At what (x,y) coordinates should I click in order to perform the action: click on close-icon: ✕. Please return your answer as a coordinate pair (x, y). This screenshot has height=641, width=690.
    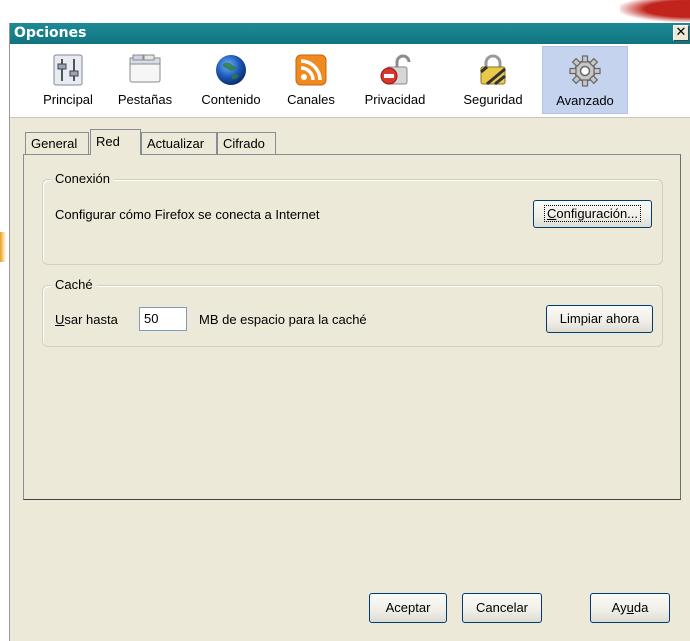
    Looking at the image, I should click on (681, 32).